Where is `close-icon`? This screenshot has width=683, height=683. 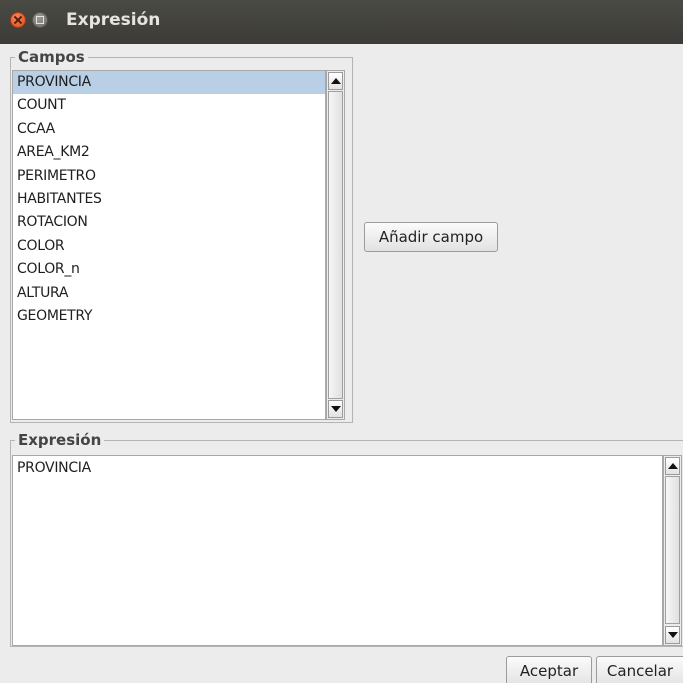 close-icon is located at coordinates (18, 20).